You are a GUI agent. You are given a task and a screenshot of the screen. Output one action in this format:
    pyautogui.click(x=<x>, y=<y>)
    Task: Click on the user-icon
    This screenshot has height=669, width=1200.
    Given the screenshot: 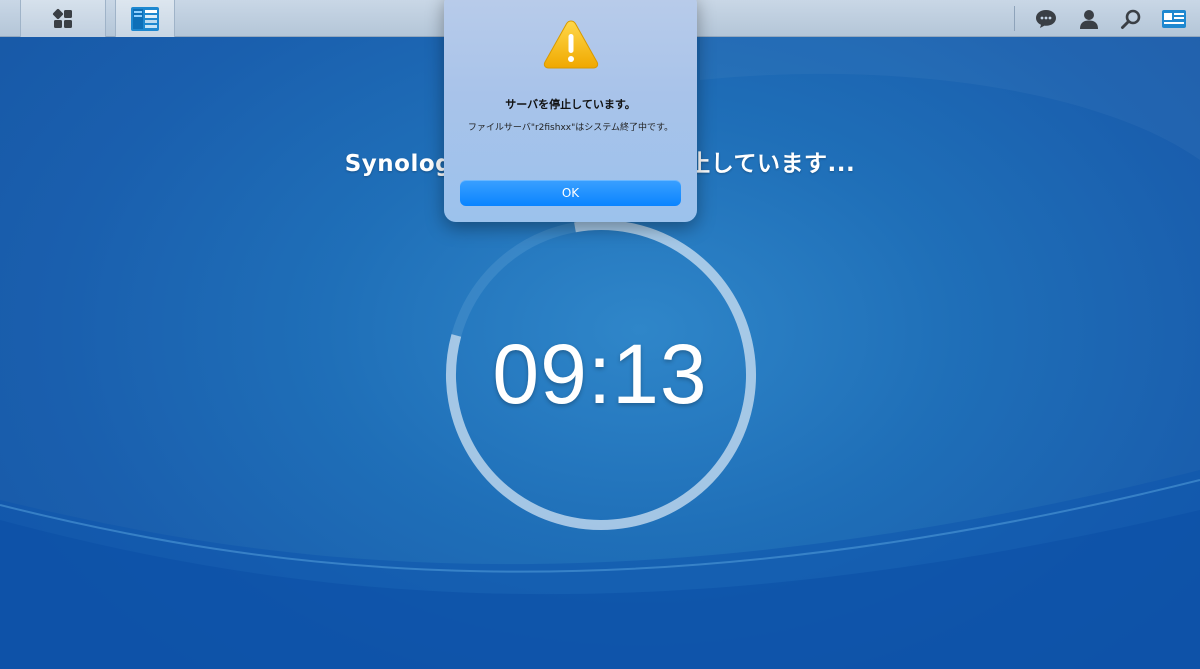 What is the action you would take?
    pyautogui.click(x=1089, y=19)
    